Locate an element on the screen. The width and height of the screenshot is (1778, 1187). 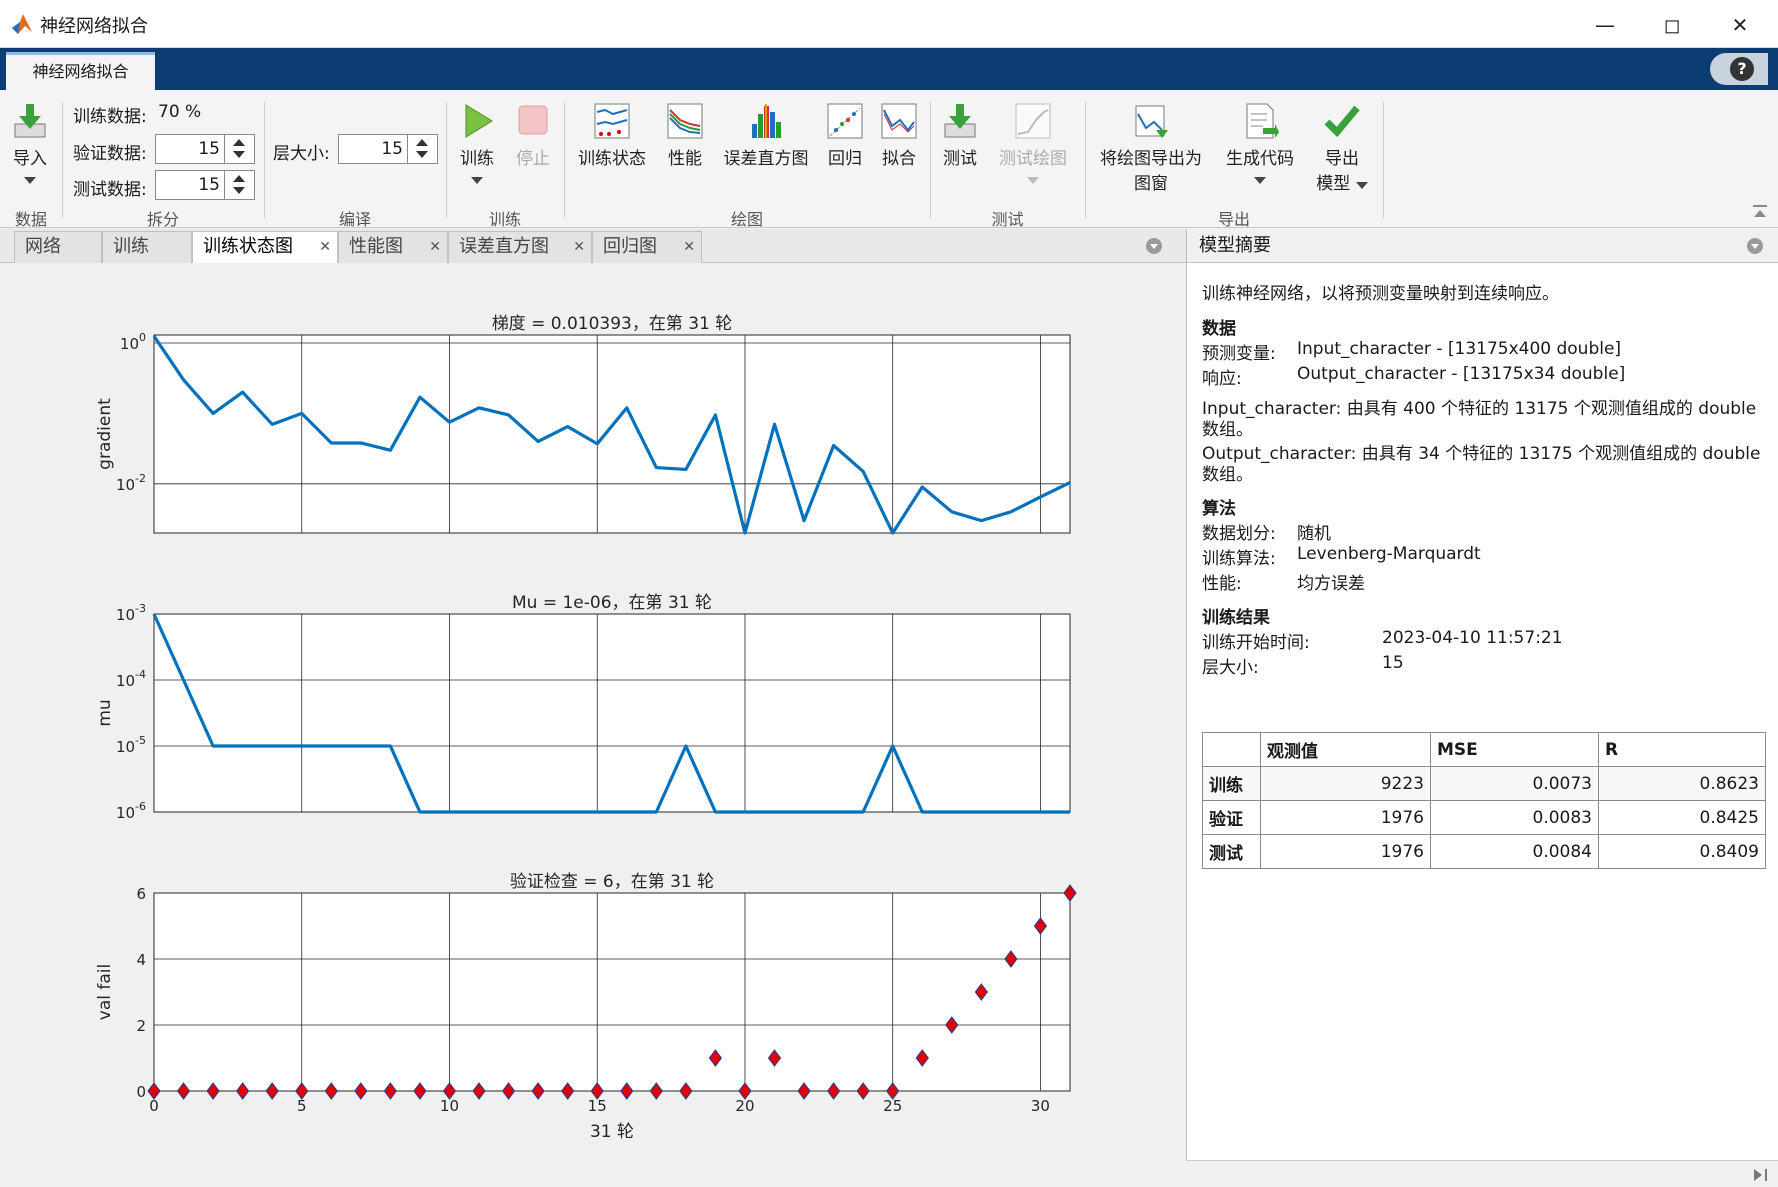
chart-panel-2: 10-3 10-4 10-5 10-6 Mu = 1e-06，在第 31 轮 mu is located at coordinates (583, 707).